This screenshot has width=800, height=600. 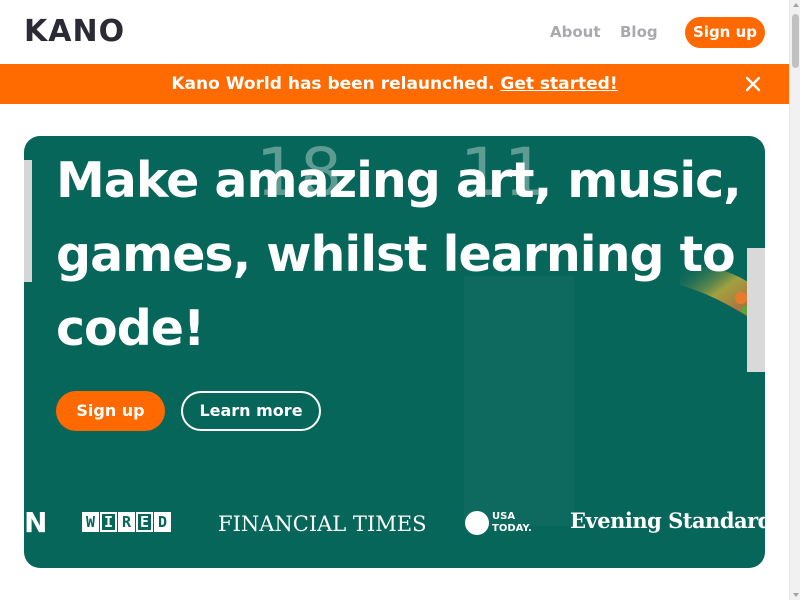 I want to click on banner-get-started-link: Get started!, so click(x=558, y=84).